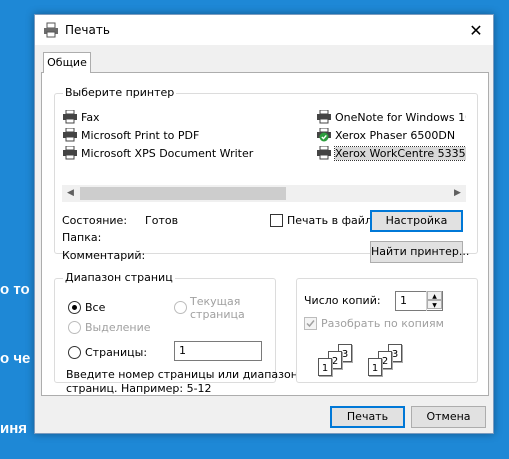 This screenshot has width=509, height=459. What do you see at coordinates (95, 307) in the screenshot?
I see `radio-all-pages-label: Все` at bounding box center [95, 307].